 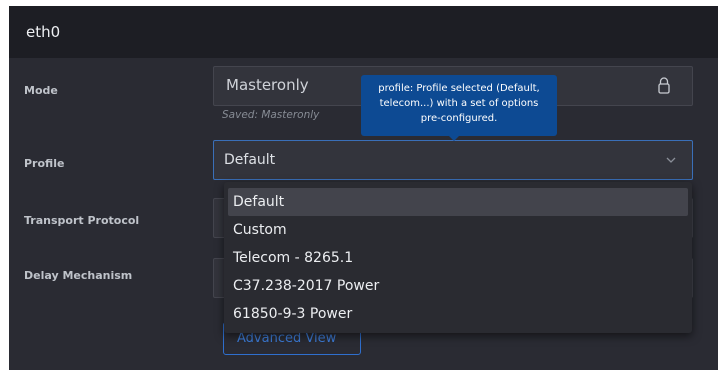 What do you see at coordinates (453, 160) in the screenshot?
I see `profile-select: Default` at bounding box center [453, 160].